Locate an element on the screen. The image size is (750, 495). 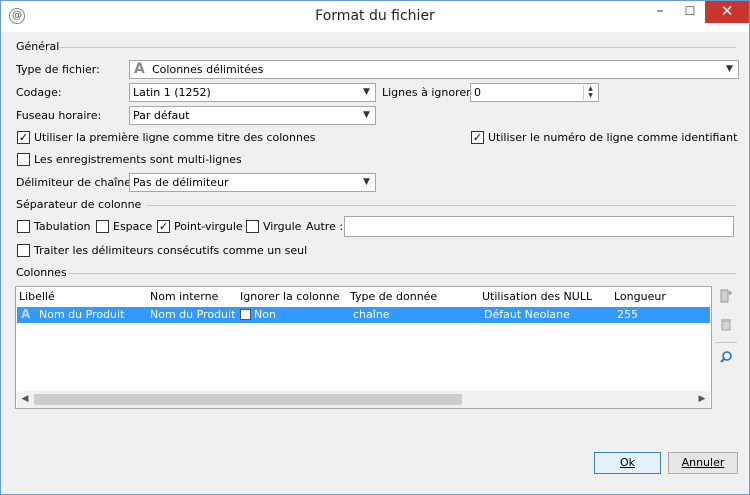
ignore-column-checkbox is located at coordinates (245, 314).